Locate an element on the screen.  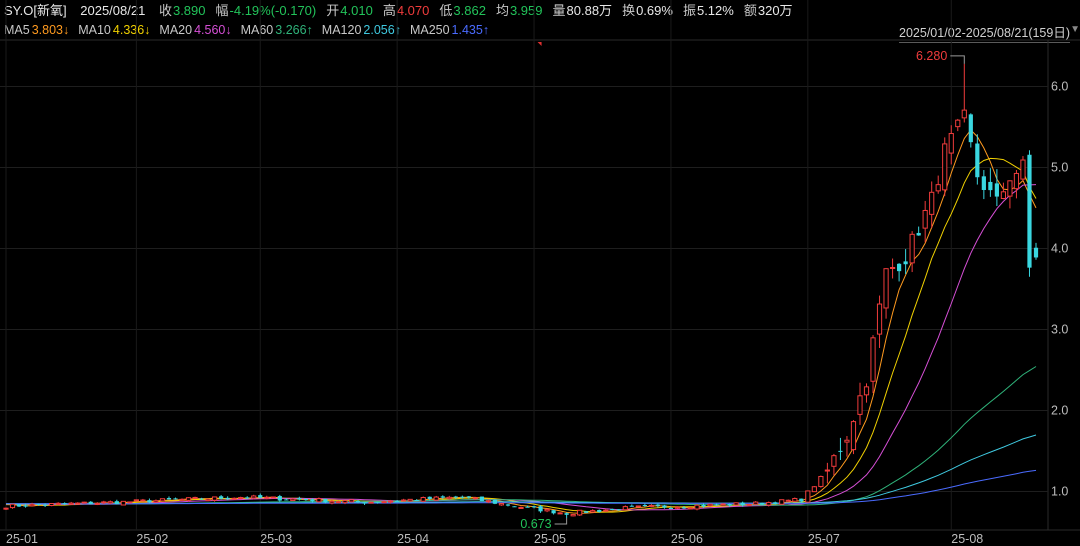
ma-line is located at coordinates (521, 469).